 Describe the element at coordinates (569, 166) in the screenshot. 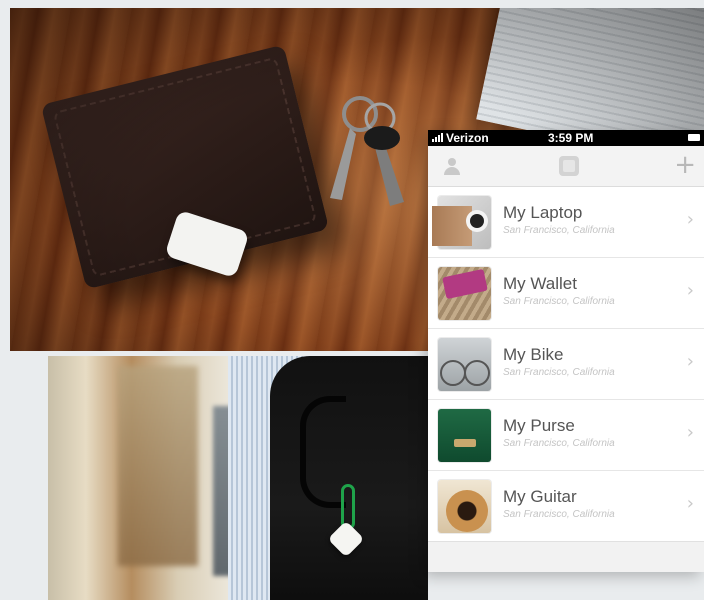

I see `tile-logo-icon` at that location.